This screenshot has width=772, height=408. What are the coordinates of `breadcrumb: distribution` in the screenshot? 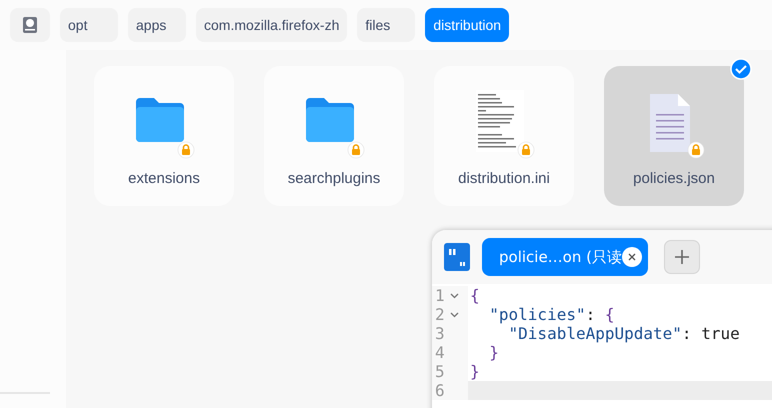 It's located at (467, 25).